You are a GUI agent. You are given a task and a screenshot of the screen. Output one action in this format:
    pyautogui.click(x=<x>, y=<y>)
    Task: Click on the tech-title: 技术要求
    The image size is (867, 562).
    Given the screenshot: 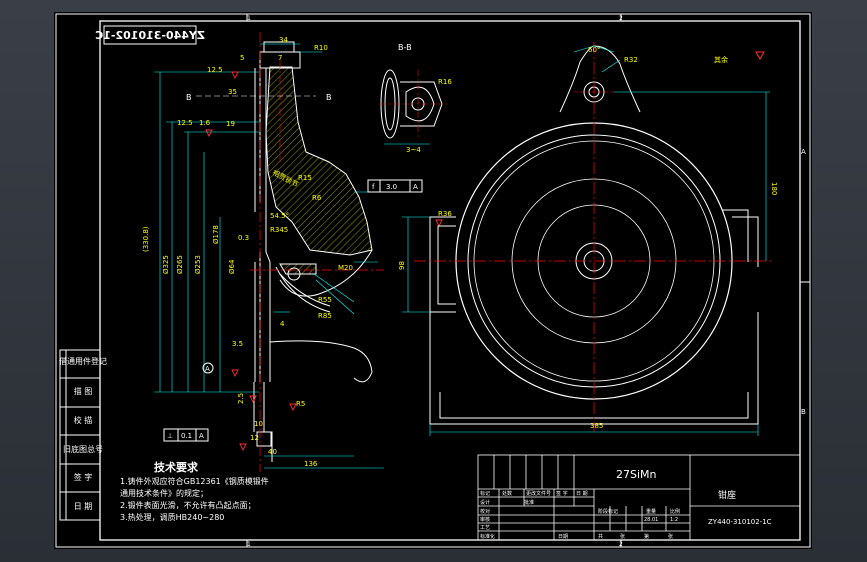 What is the action you would take?
    pyautogui.click(x=176, y=467)
    